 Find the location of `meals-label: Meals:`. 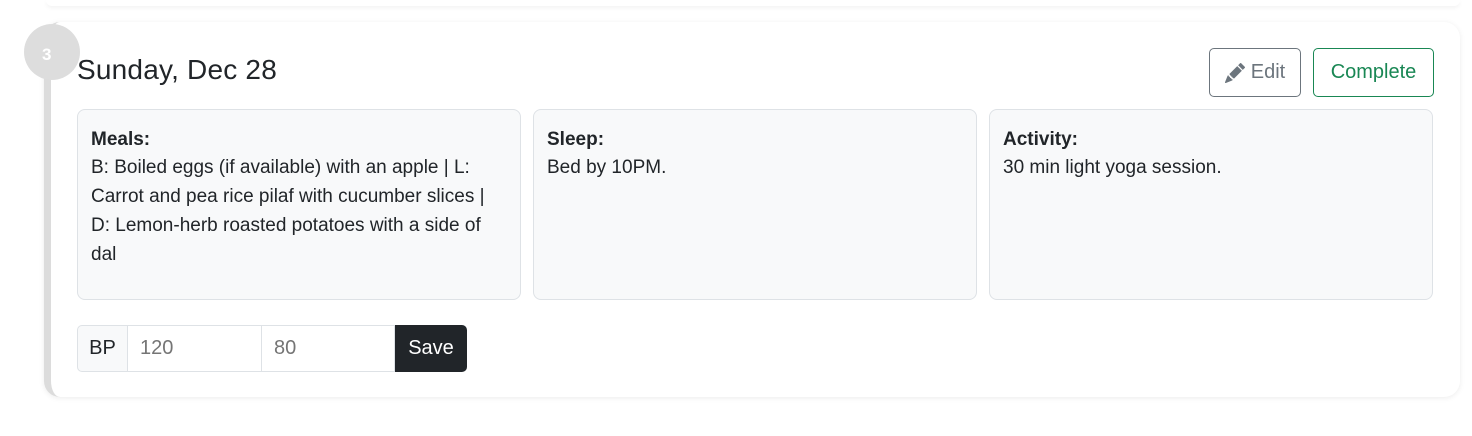

meals-label: Meals: is located at coordinates (121, 139).